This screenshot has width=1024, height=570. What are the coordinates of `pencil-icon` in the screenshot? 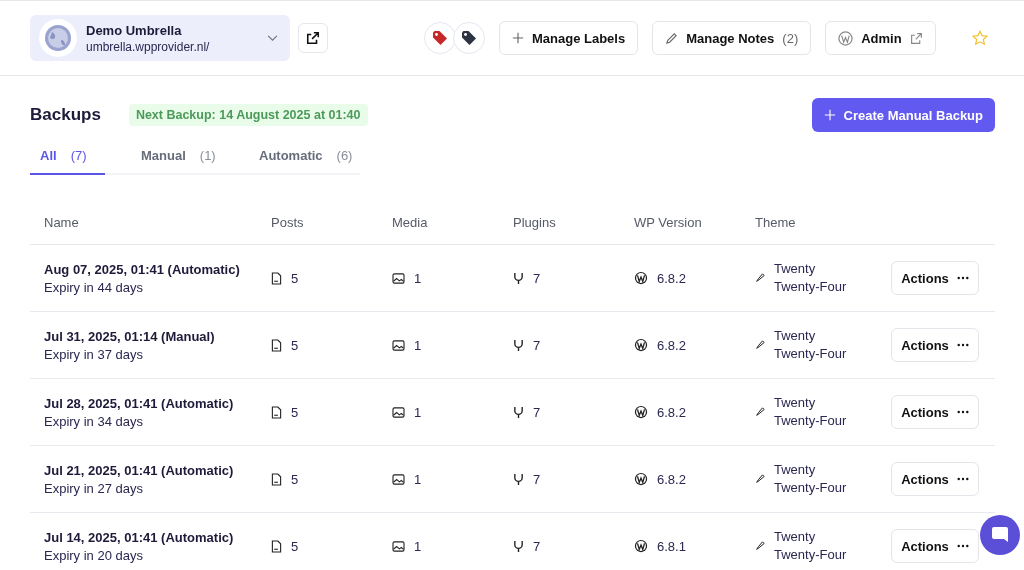 It's located at (672, 38).